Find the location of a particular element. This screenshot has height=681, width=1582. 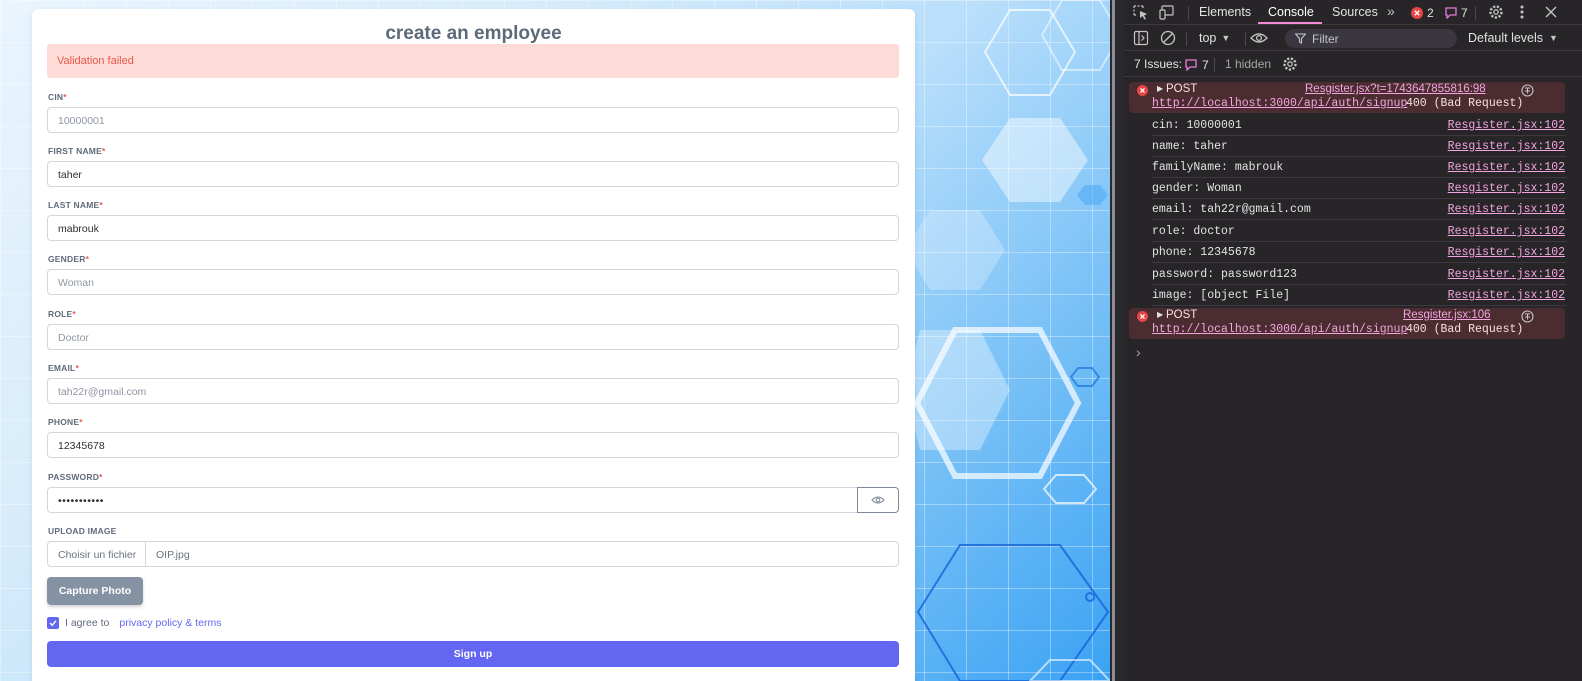

console-prompt: › is located at coordinates (1138, 352).